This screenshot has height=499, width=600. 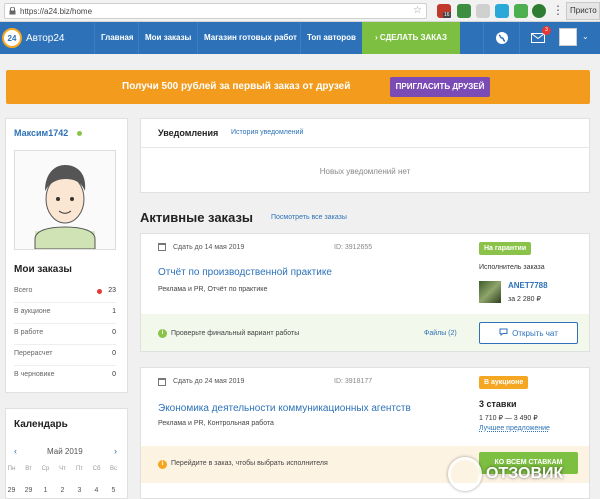 I want to click on order-id: ID: 3918177, so click(x=353, y=381).